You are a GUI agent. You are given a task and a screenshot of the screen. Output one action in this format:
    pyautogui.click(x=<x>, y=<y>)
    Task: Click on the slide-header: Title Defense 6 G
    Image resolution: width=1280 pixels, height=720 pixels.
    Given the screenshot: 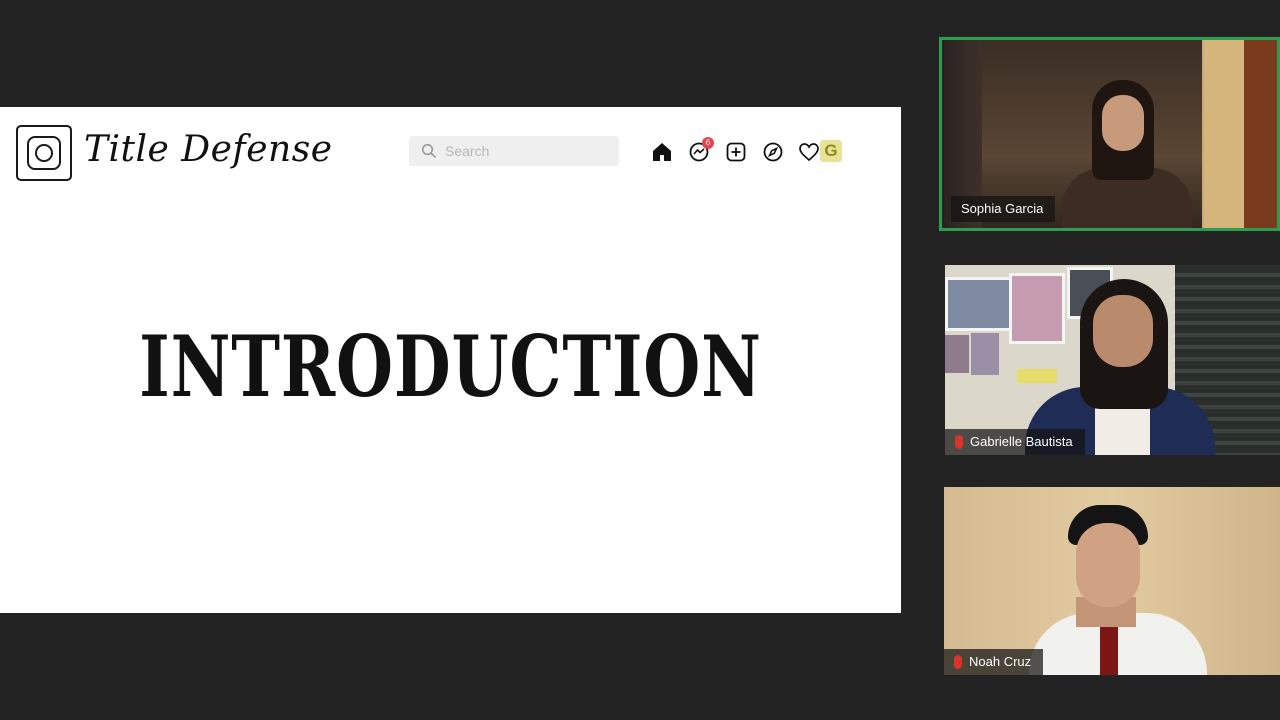 What is the action you would take?
    pyautogui.click(x=450, y=152)
    